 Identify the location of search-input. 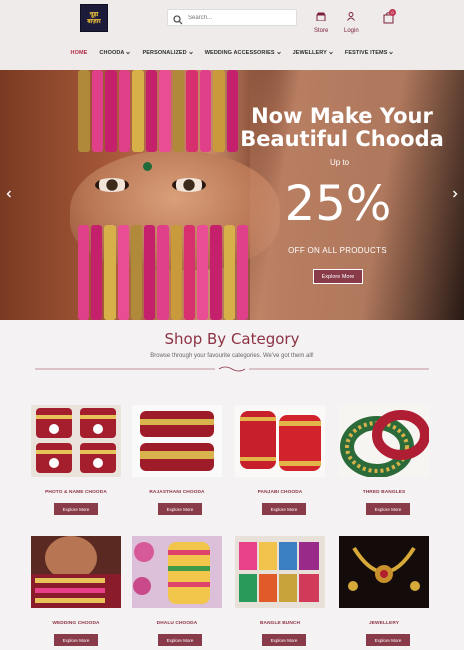
(238, 17).